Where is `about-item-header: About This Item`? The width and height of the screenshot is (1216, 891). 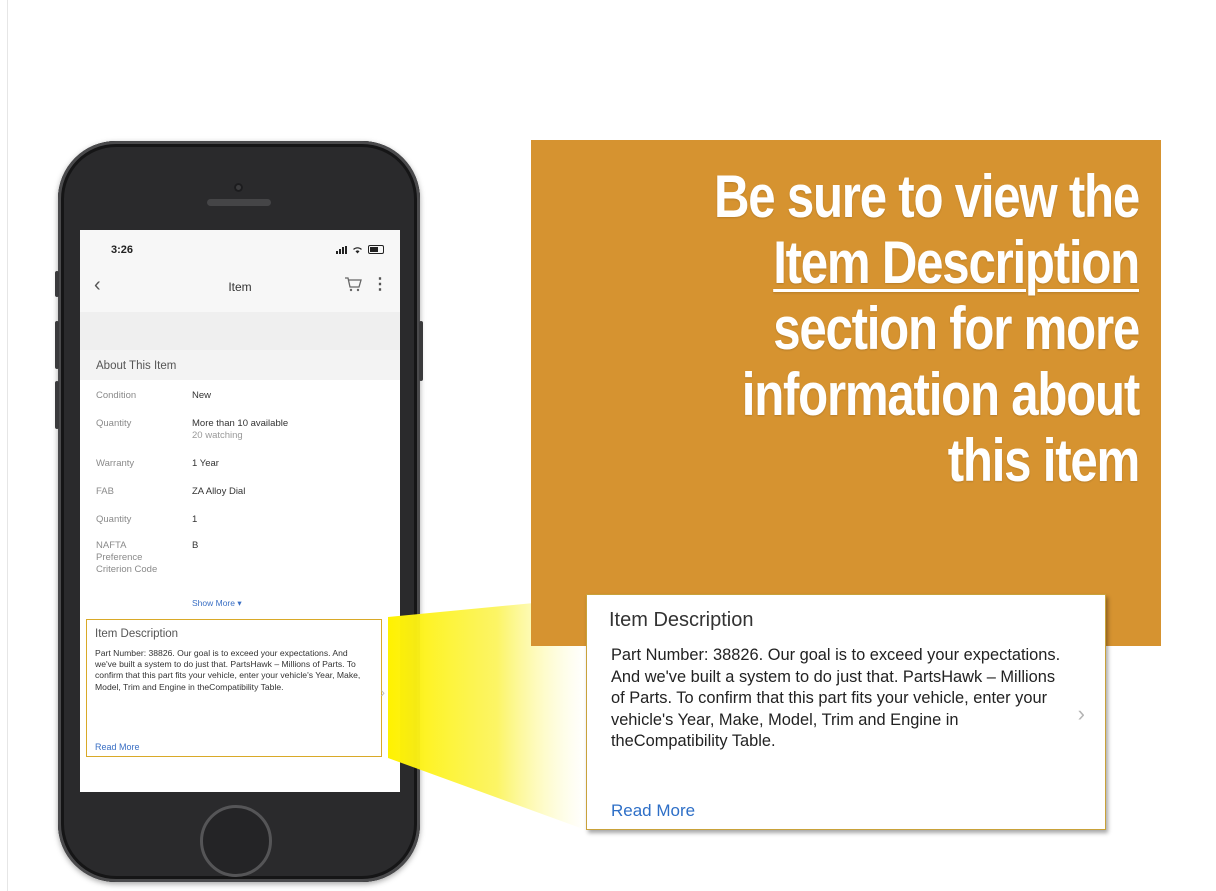 about-item-header: About This Item is located at coordinates (240, 365).